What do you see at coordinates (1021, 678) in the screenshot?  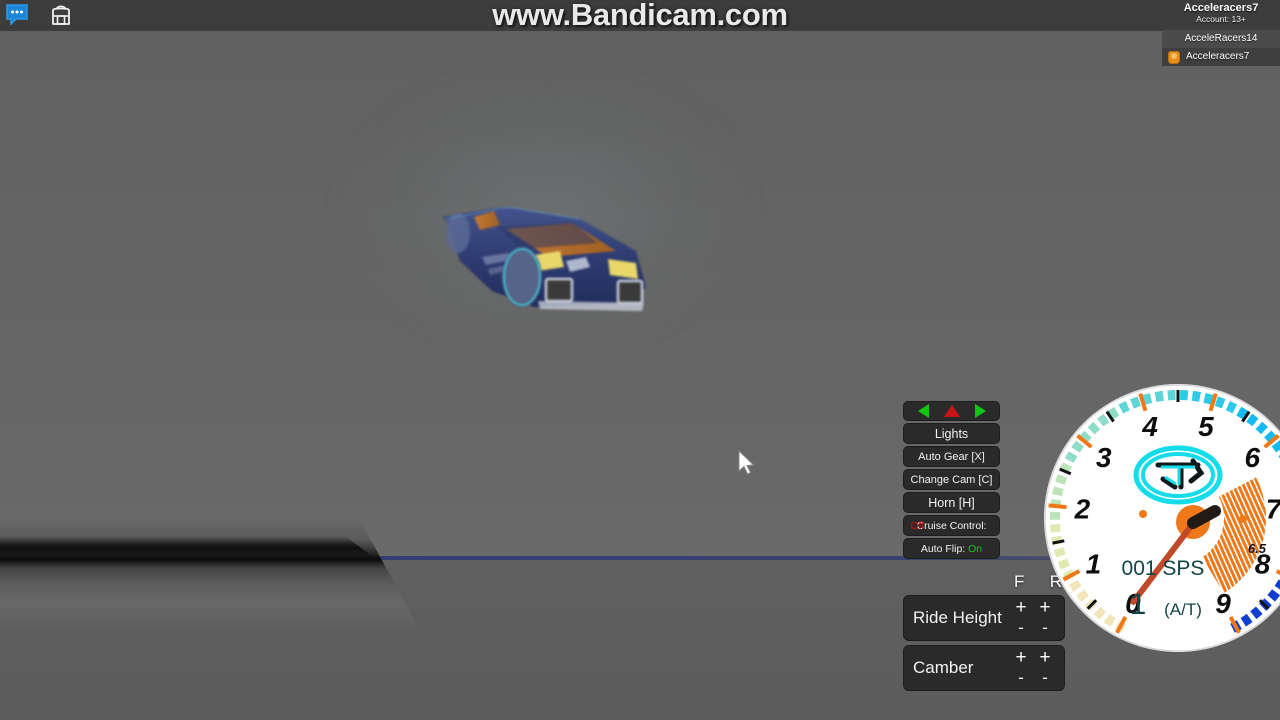 I see `camber-front-decrease: -` at bounding box center [1021, 678].